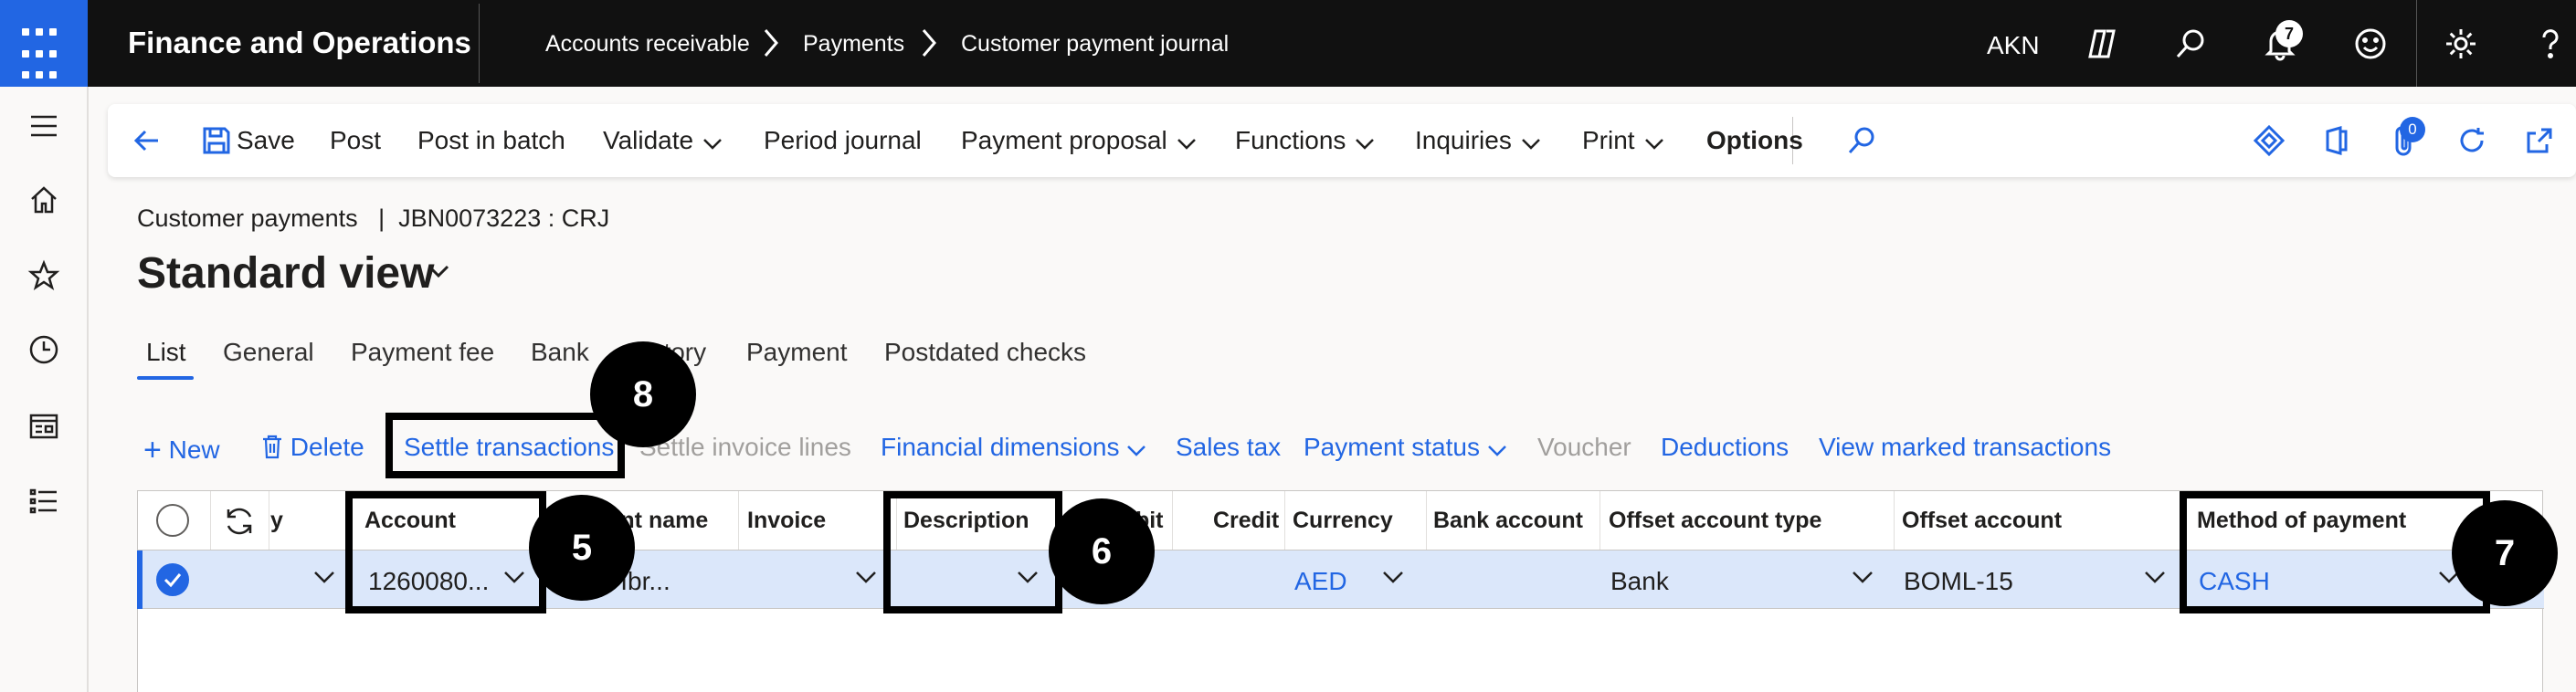 The height and width of the screenshot is (692, 2576). Describe the element at coordinates (2101, 44) in the screenshot. I see `copilot-icon` at that location.